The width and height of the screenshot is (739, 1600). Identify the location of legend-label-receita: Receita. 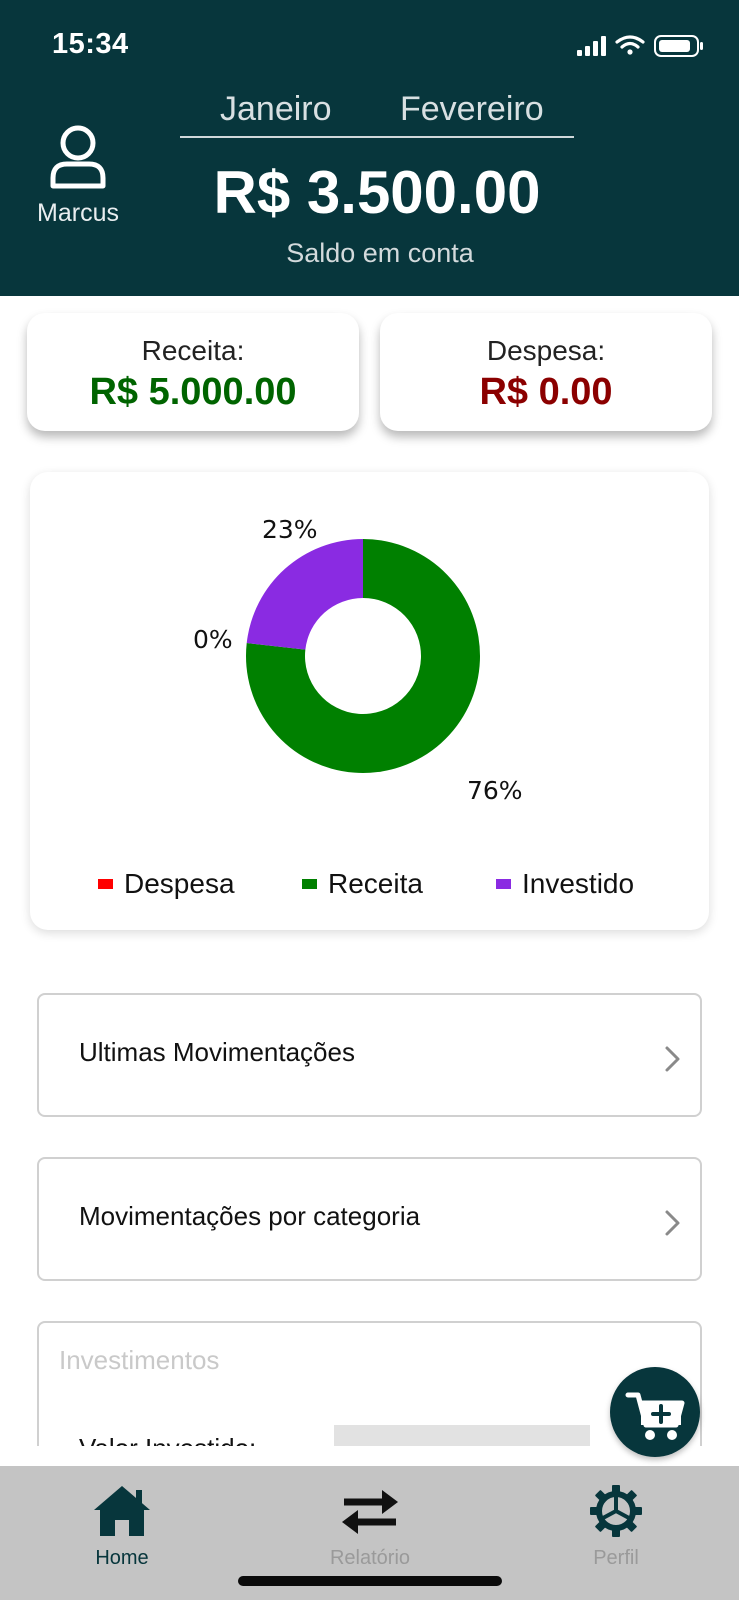
(375, 883).